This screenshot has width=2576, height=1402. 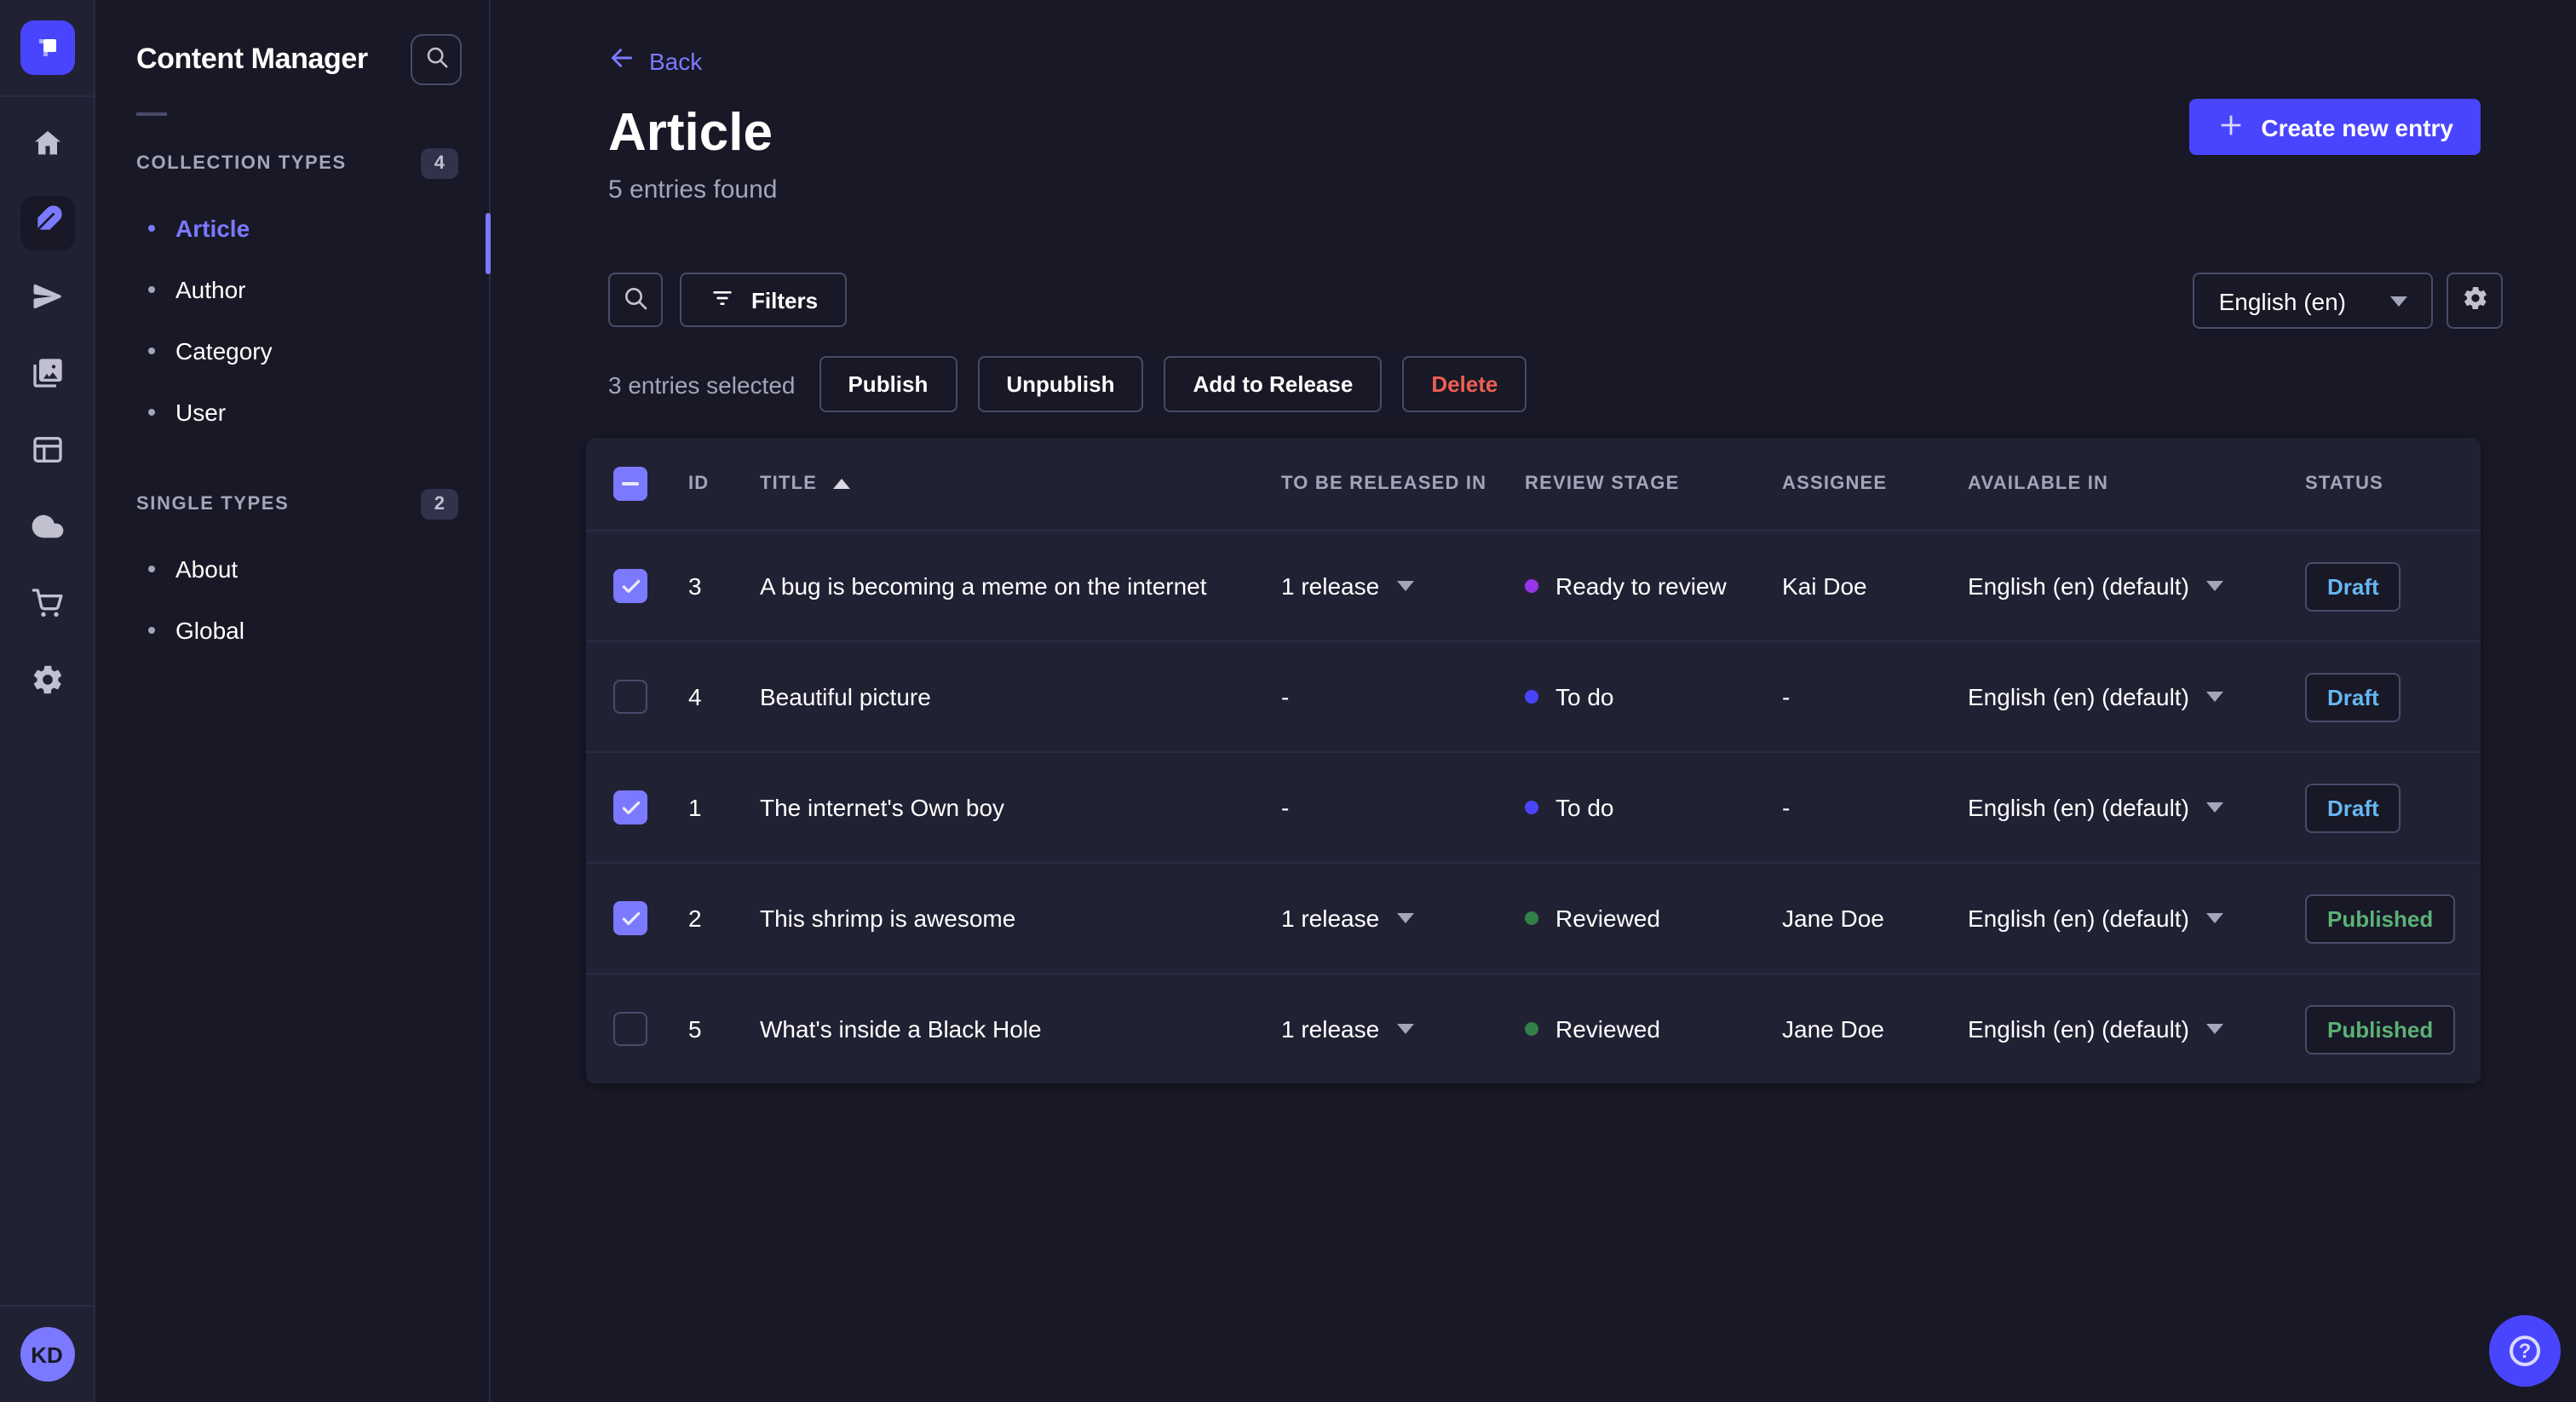 I want to click on status-badge: Published, so click(x=2381, y=918).